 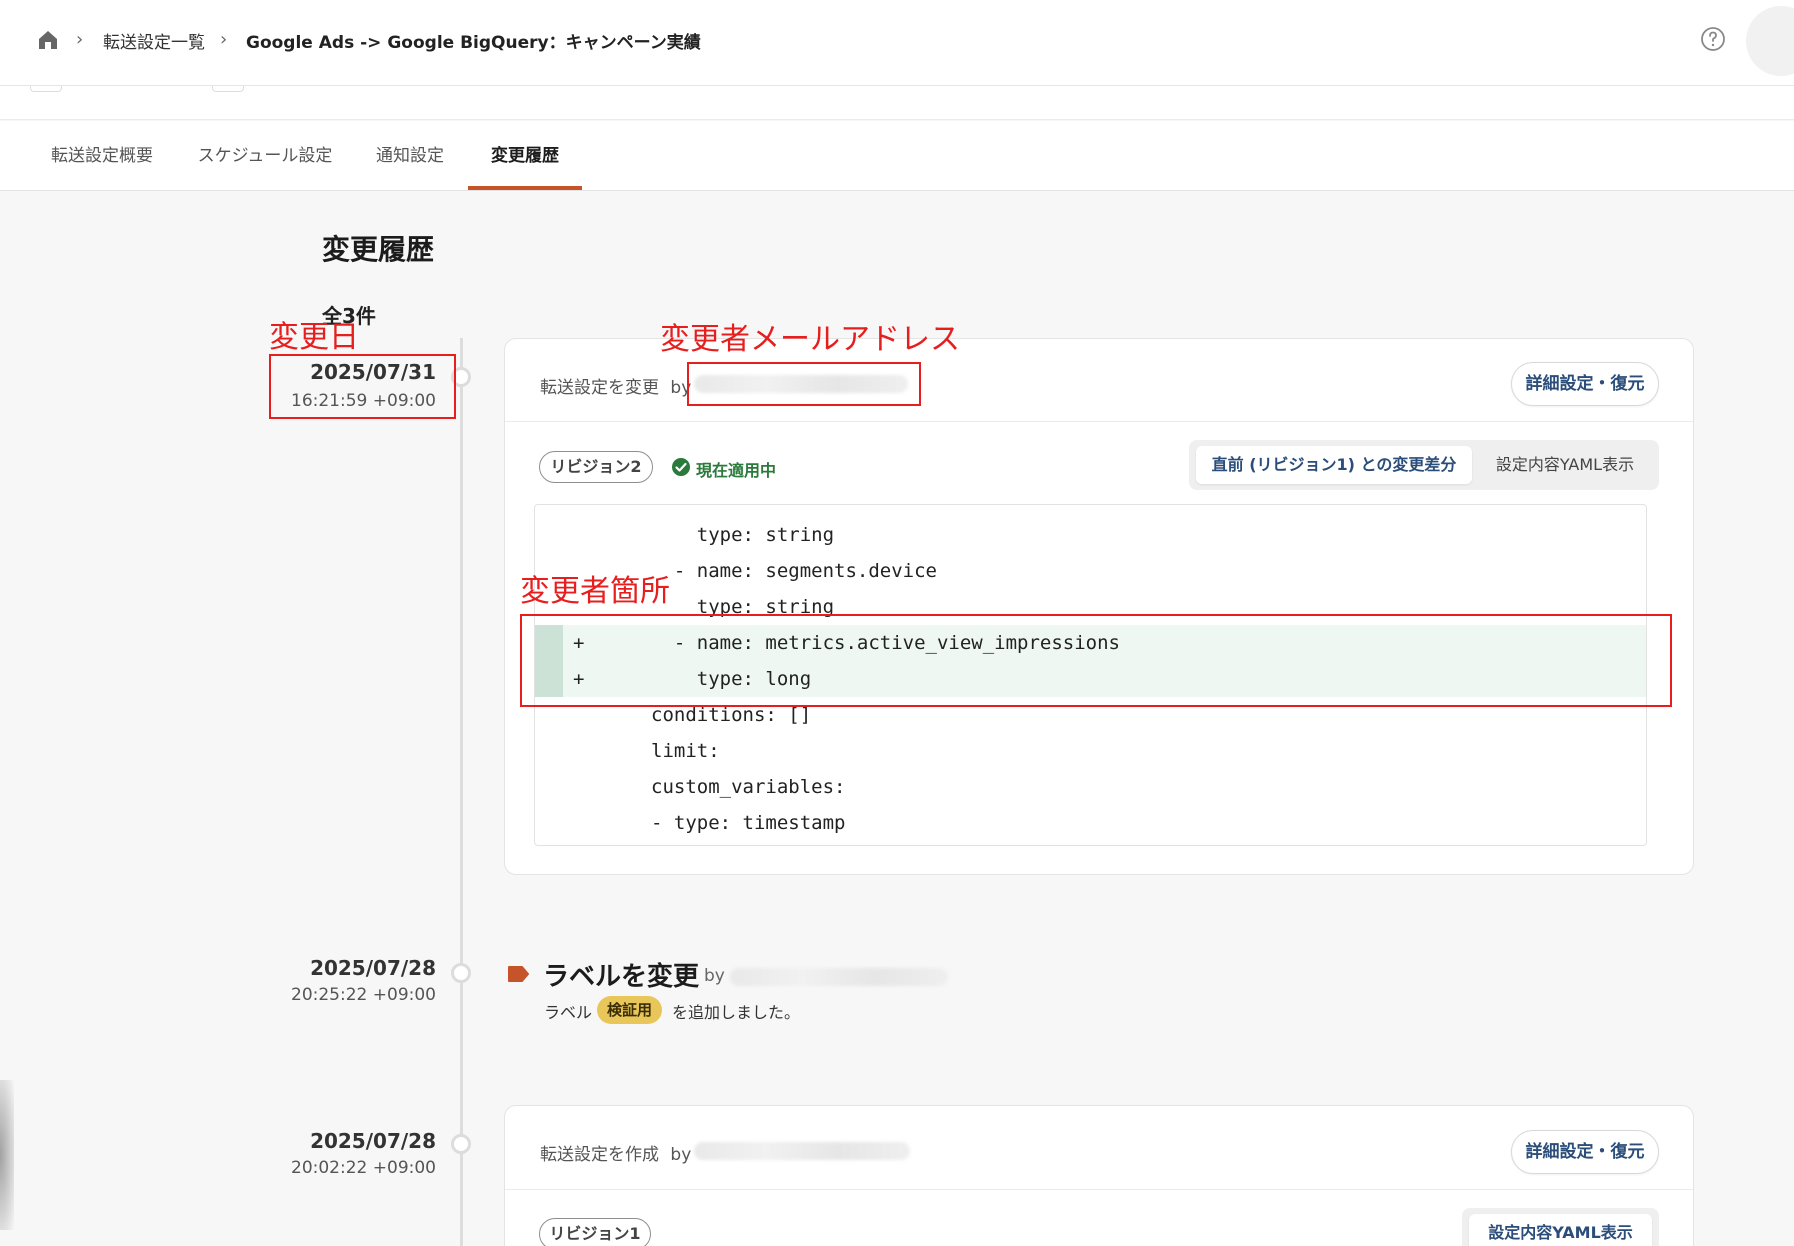 What do you see at coordinates (473, 43) in the screenshot?
I see `breadcrumb-current: Google Ads -> Google BigQuery：キャンペーン実績` at bounding box center [473, 43].